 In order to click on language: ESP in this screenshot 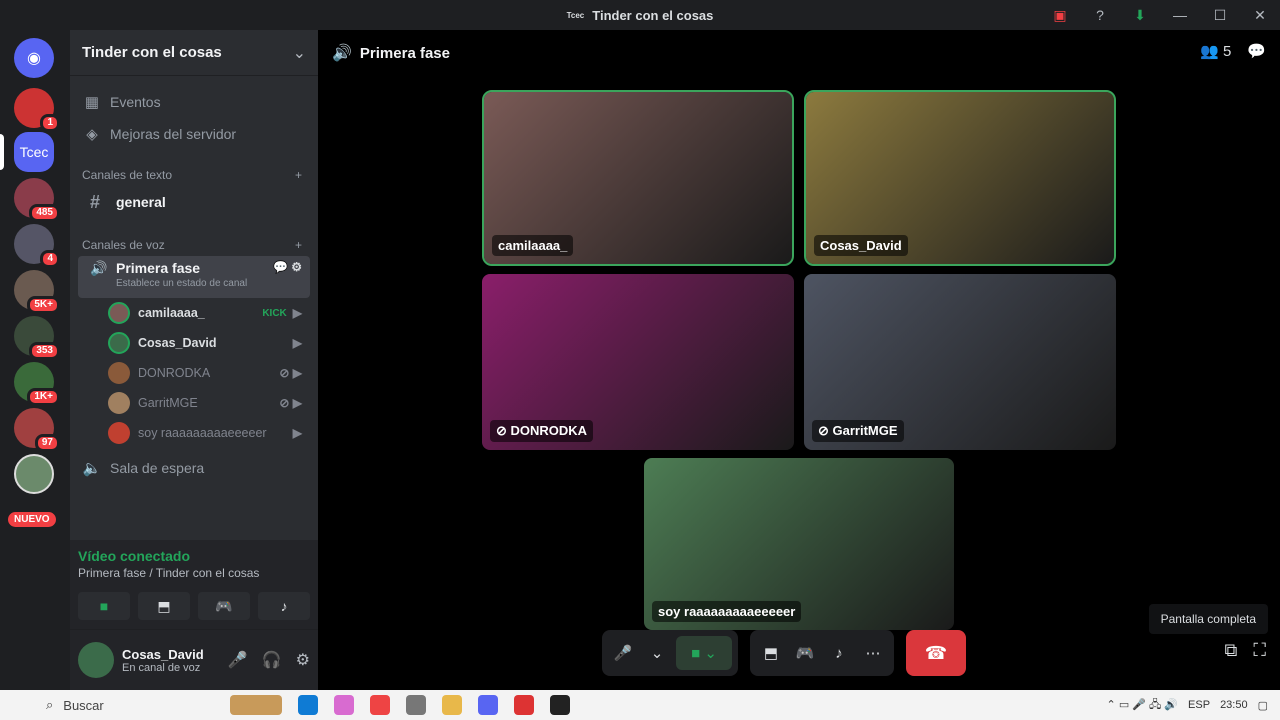, I will do `click(1199, 705)`.